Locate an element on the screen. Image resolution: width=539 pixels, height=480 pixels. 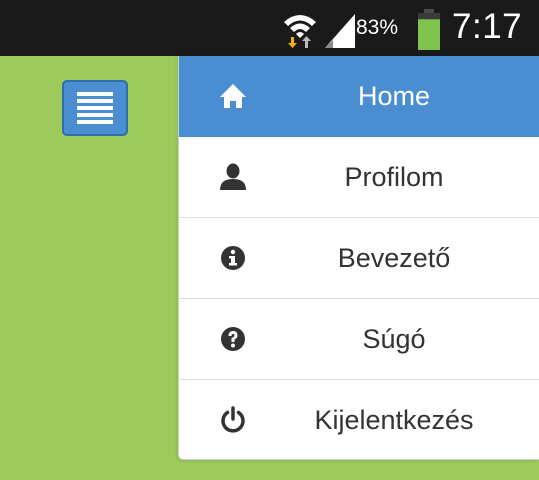
power-icon is located at coordinates (233, 419).